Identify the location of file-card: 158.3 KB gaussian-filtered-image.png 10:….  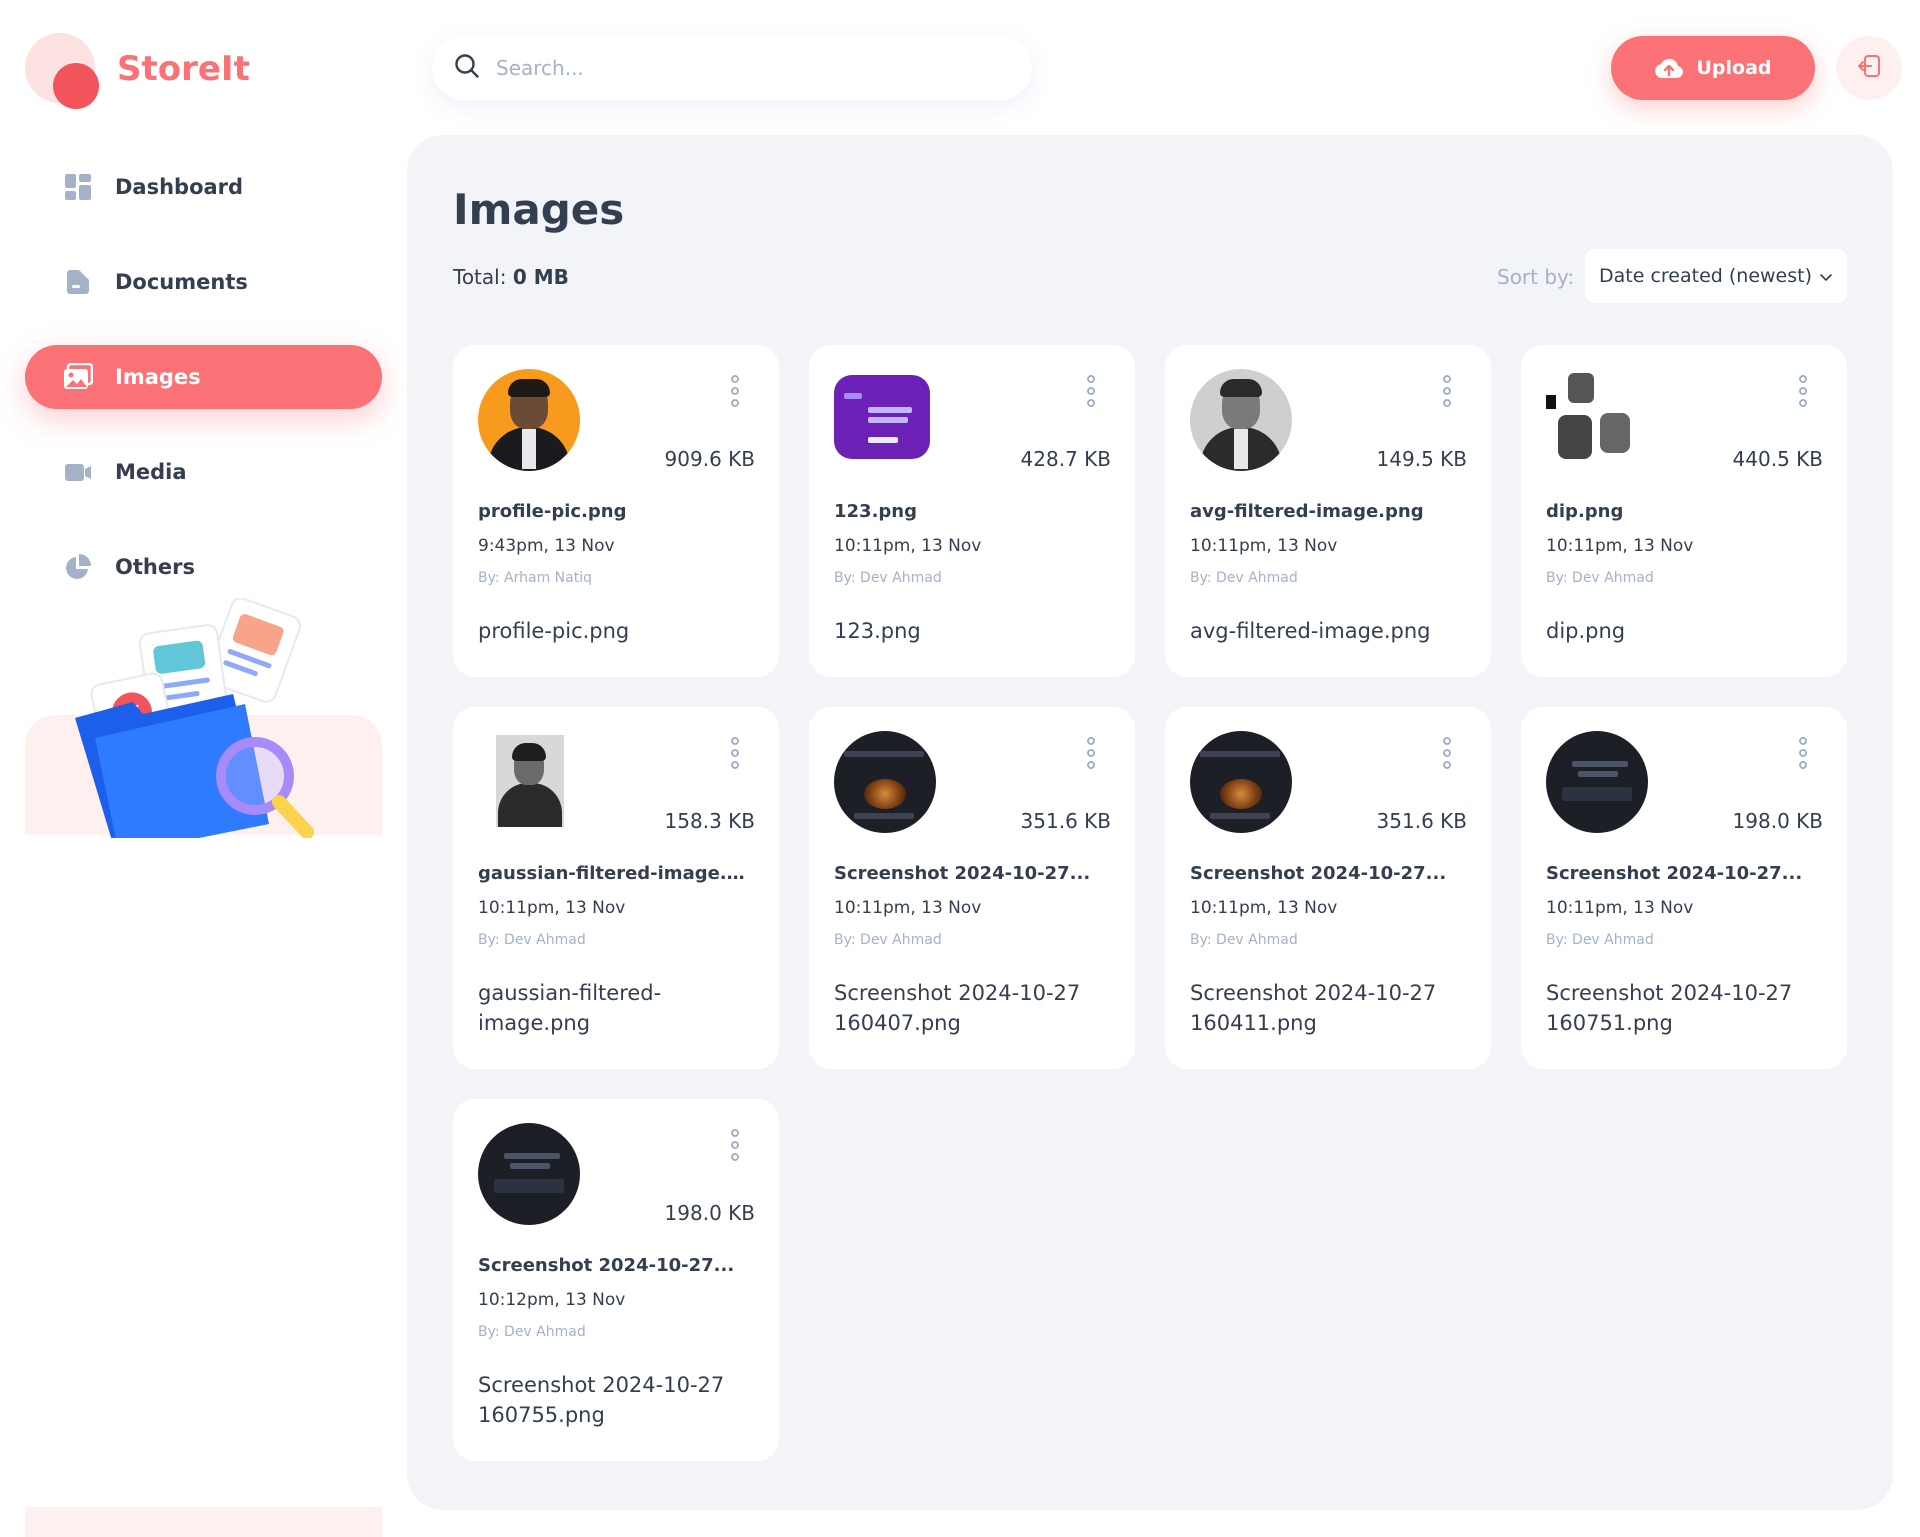
(616, 888).